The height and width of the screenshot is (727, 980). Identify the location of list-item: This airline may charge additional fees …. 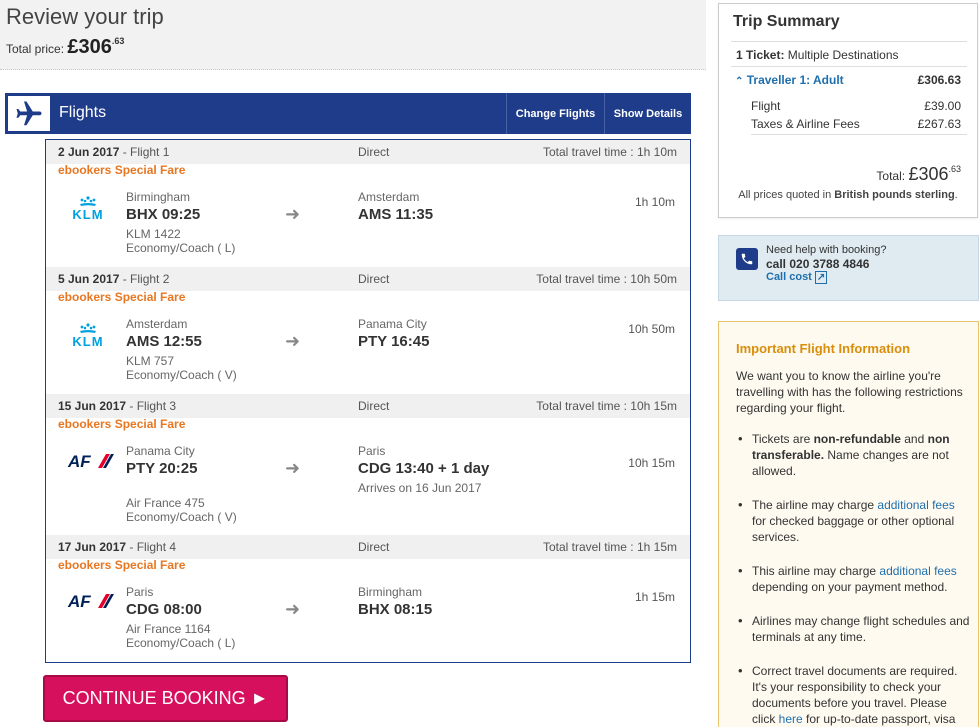
(854, 579).